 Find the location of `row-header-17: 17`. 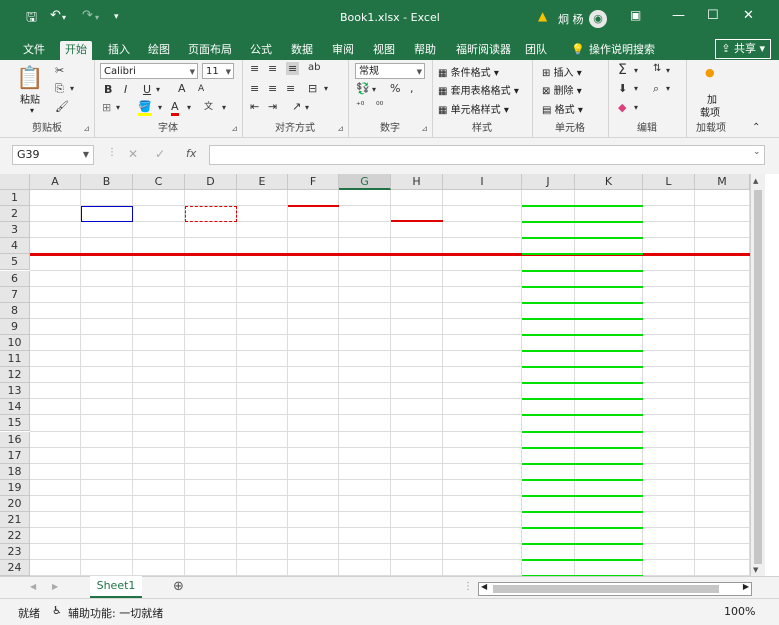

row-header-17: 17 is located at coordinates (15, 455).